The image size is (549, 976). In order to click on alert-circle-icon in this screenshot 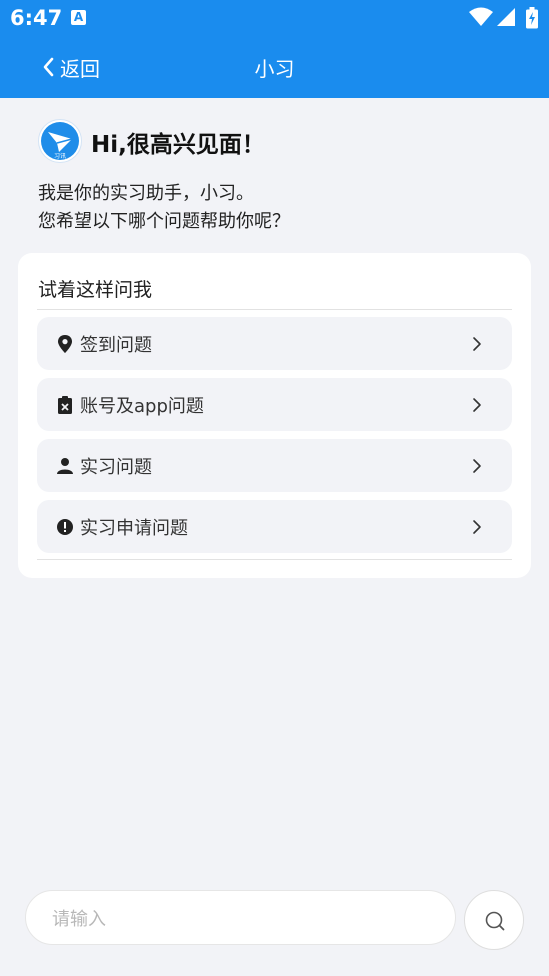, I will do `click(65, 527)`.